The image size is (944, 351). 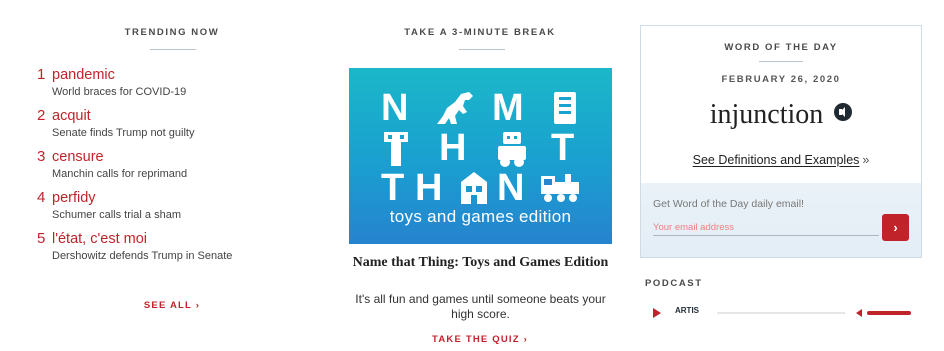 What do you see at coordinates (781, 47) in the screenshot?
I see `wotd-heading: WORD OF THE DAY` at bounding box center [781, 47].